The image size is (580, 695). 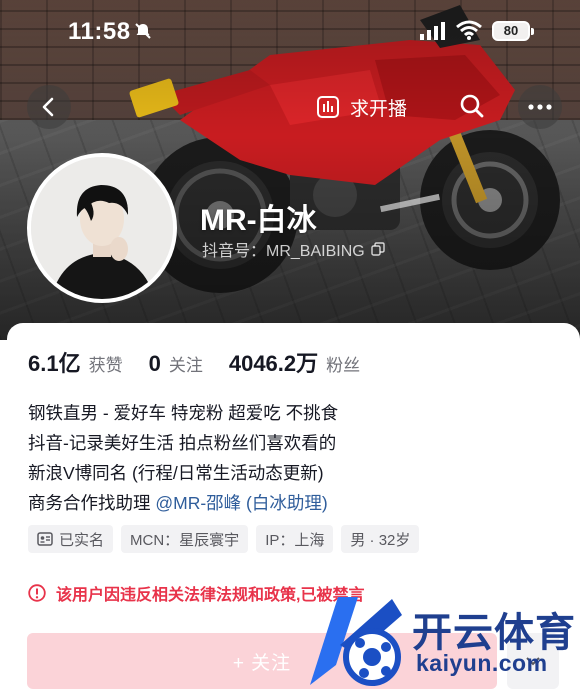 I want to click on stats-row: 6.1亿 获赞 0 关注 4046.2万 粉丝, so click(x=203, y=362).